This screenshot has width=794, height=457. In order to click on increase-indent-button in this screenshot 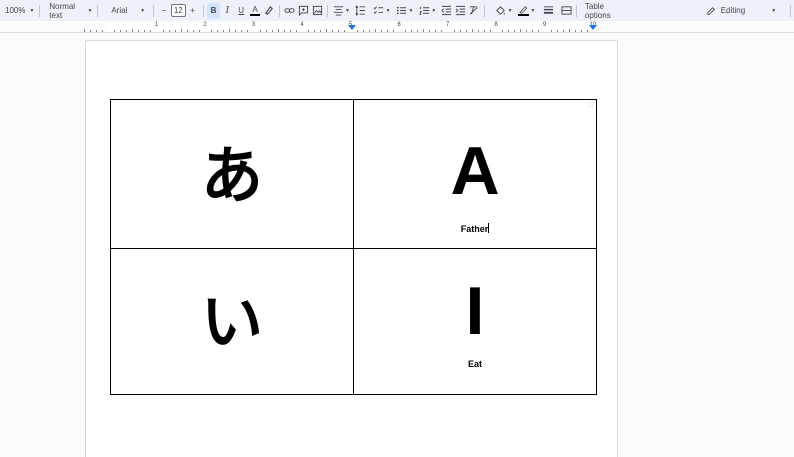, I will do `click(460, 11)`.